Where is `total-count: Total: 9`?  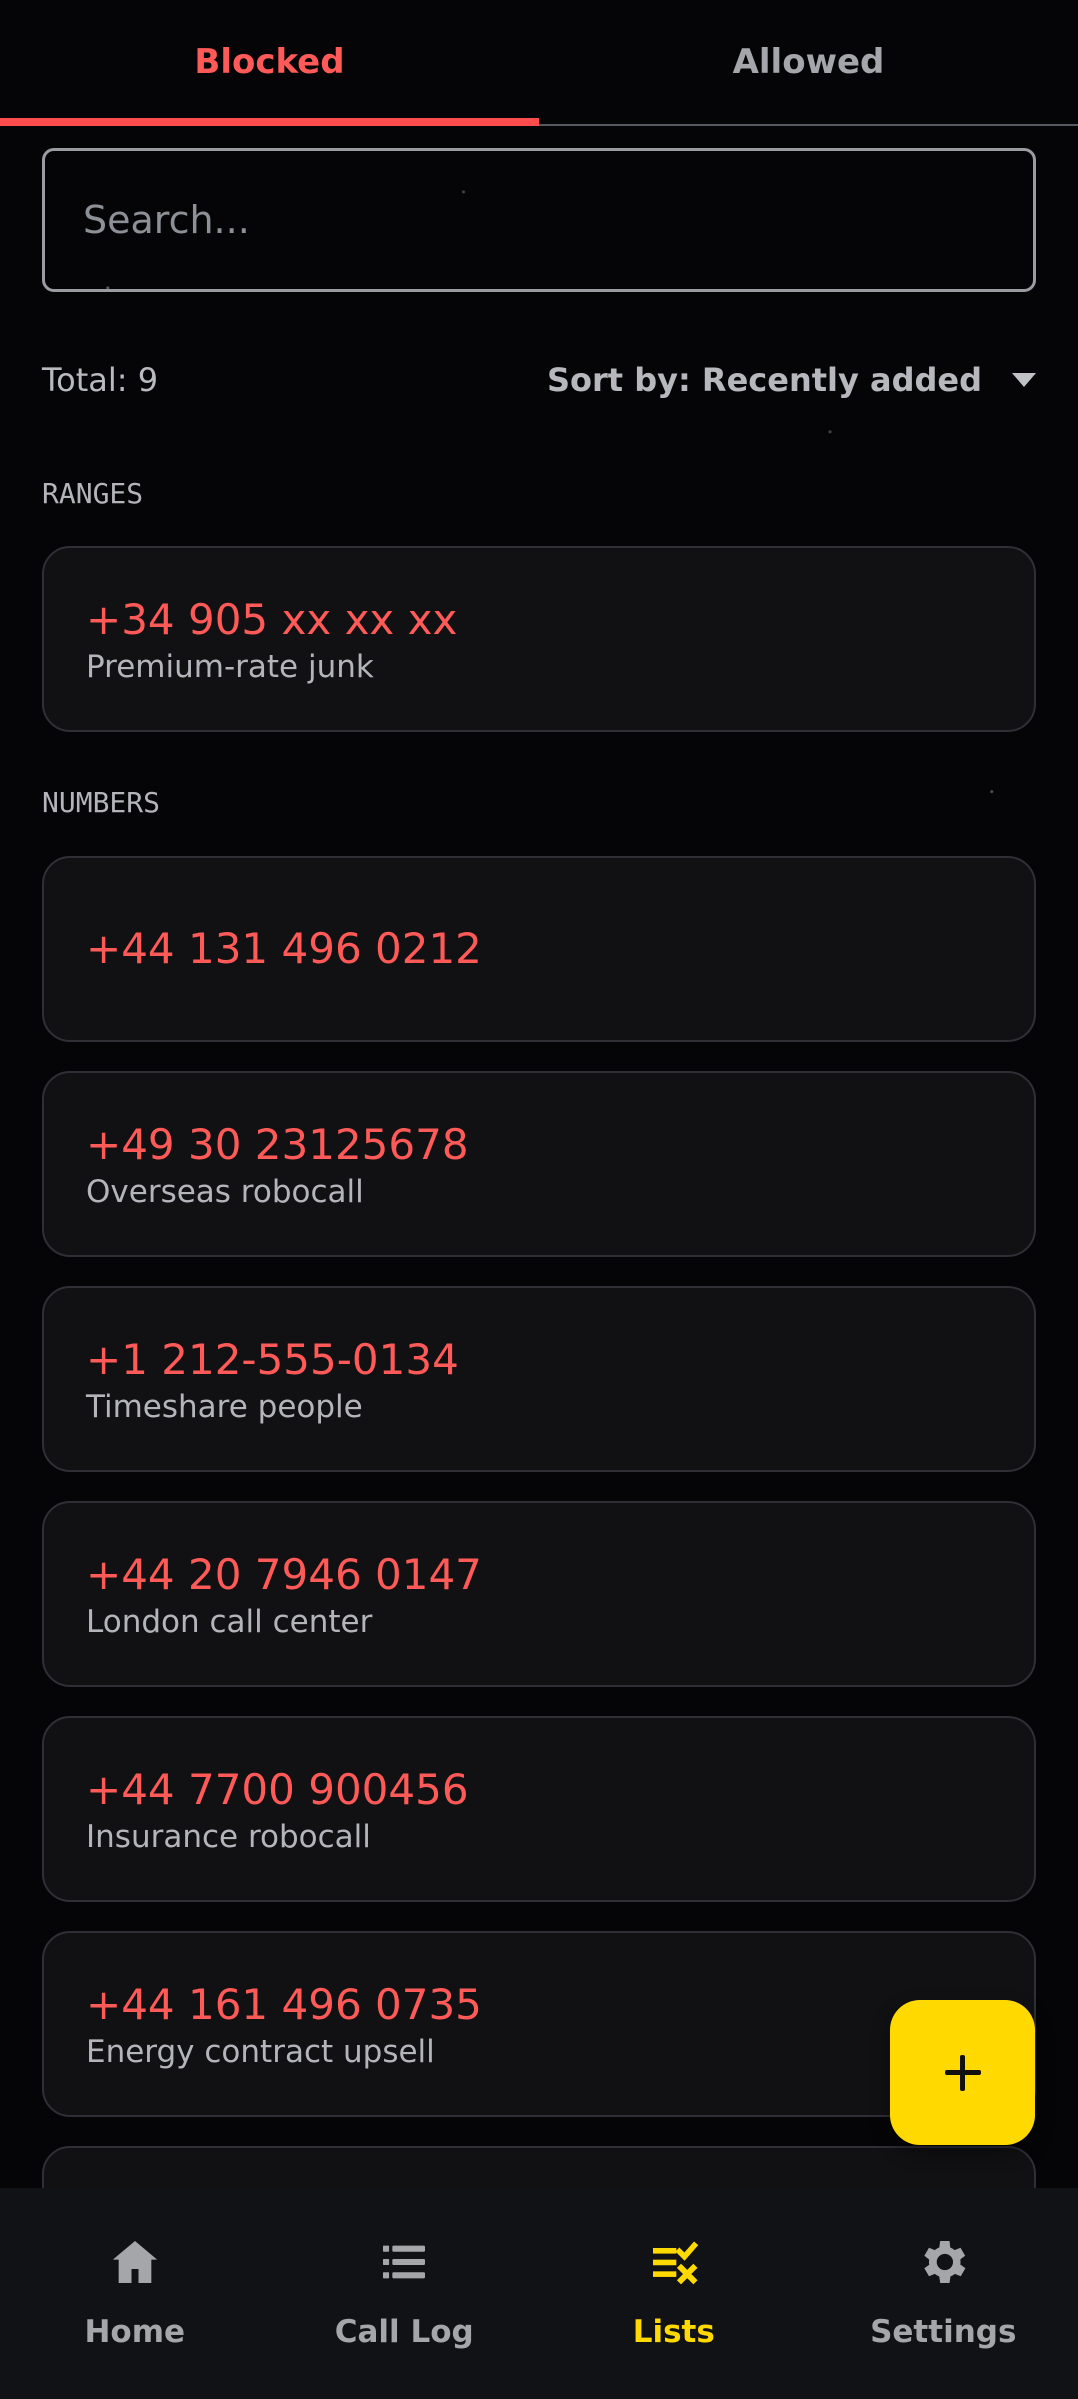
total-count: Total: 9 is located at coordinates (100, 380).